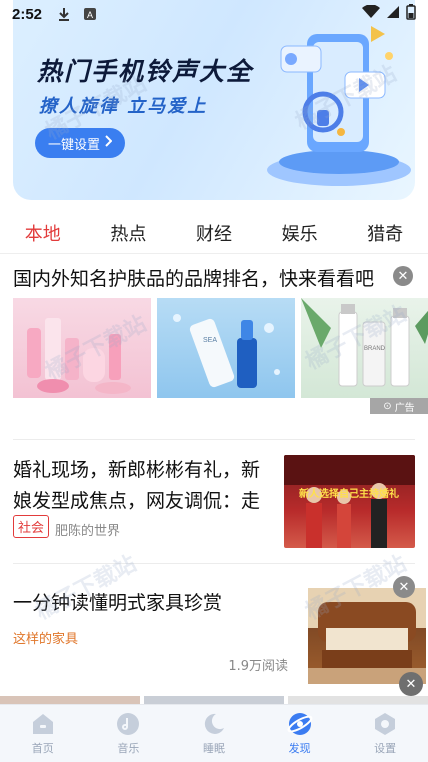  I want to click on ad-image-strip: SEA BRAND, so click(220, 348).